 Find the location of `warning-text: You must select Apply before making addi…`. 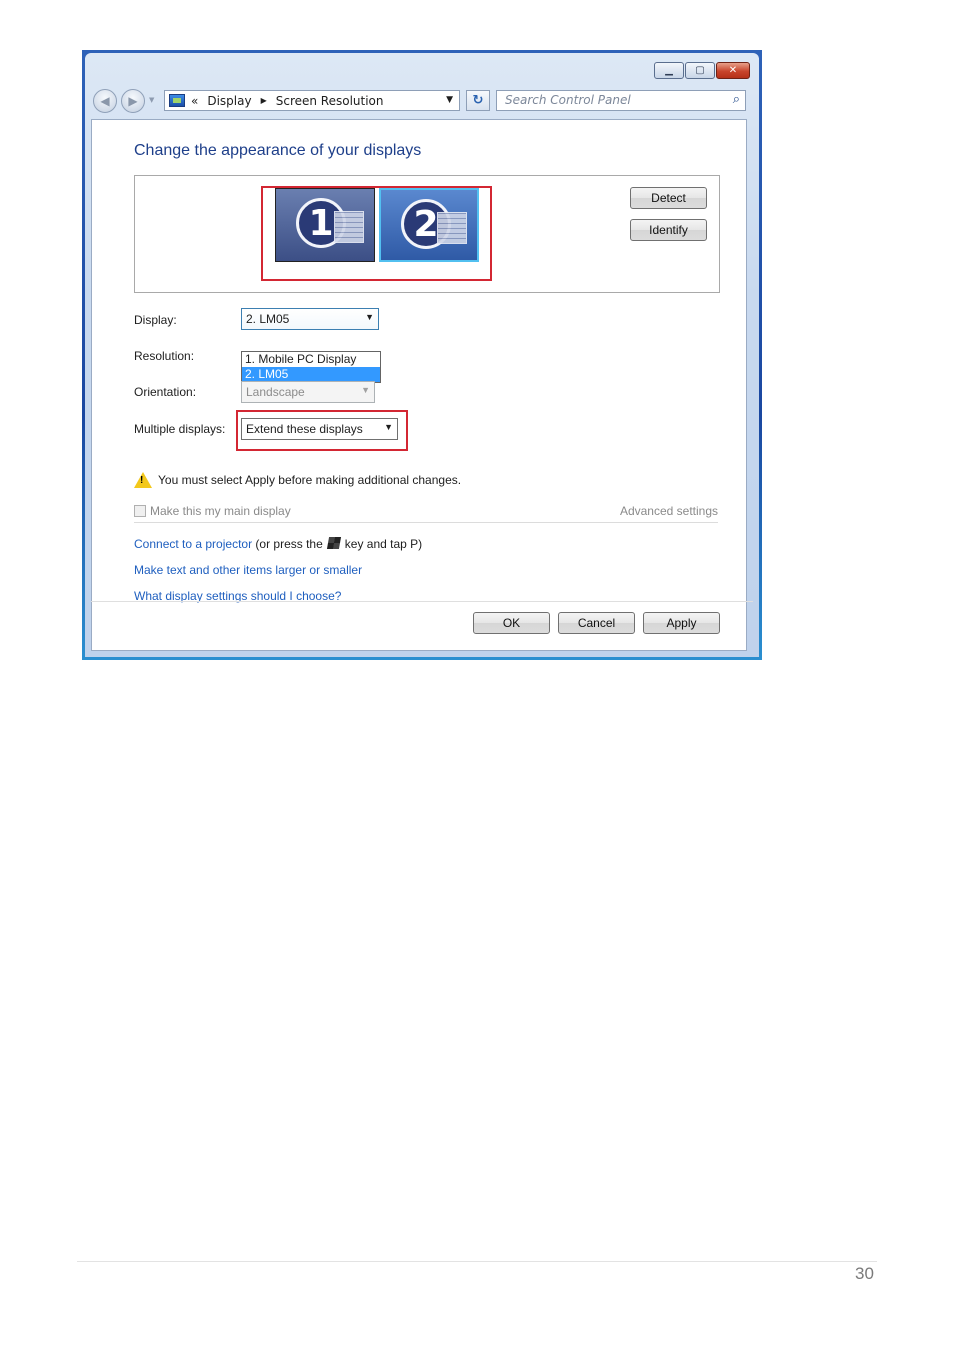

warning-text: You must select Apply before making addi… is located at coordinates (310, 480).